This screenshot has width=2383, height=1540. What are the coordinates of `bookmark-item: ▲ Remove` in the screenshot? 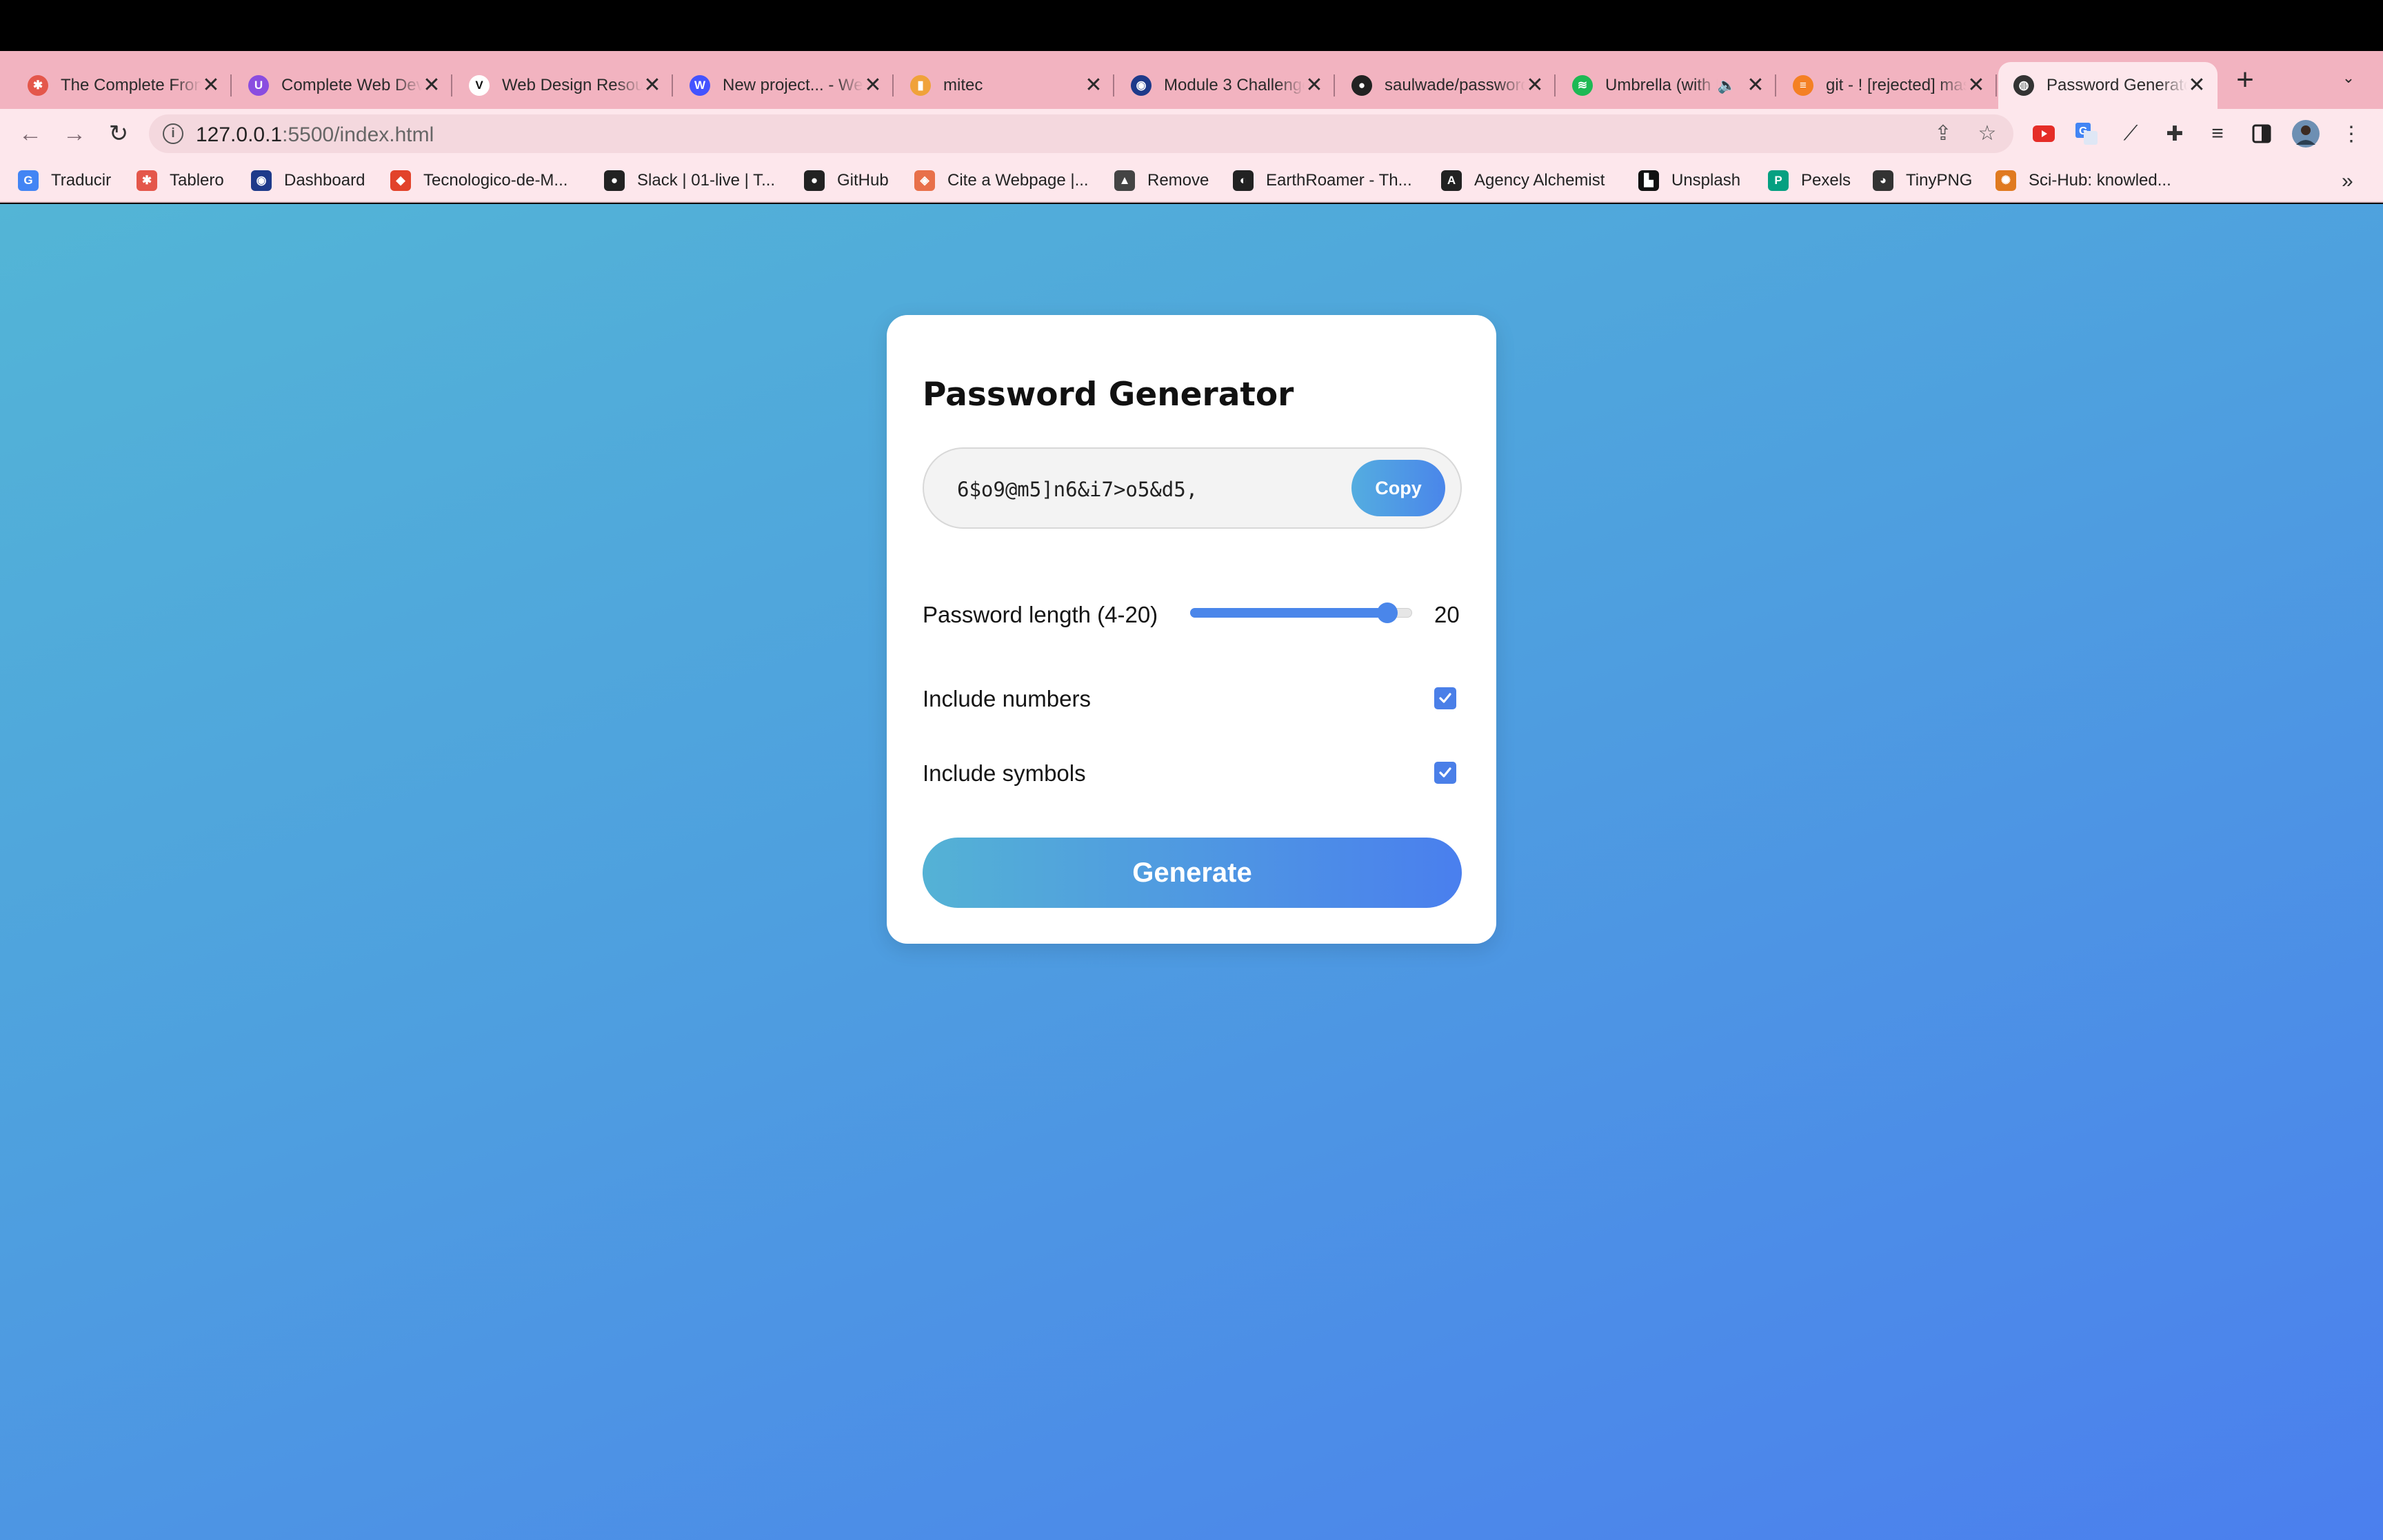 It's located at (1161, 181).